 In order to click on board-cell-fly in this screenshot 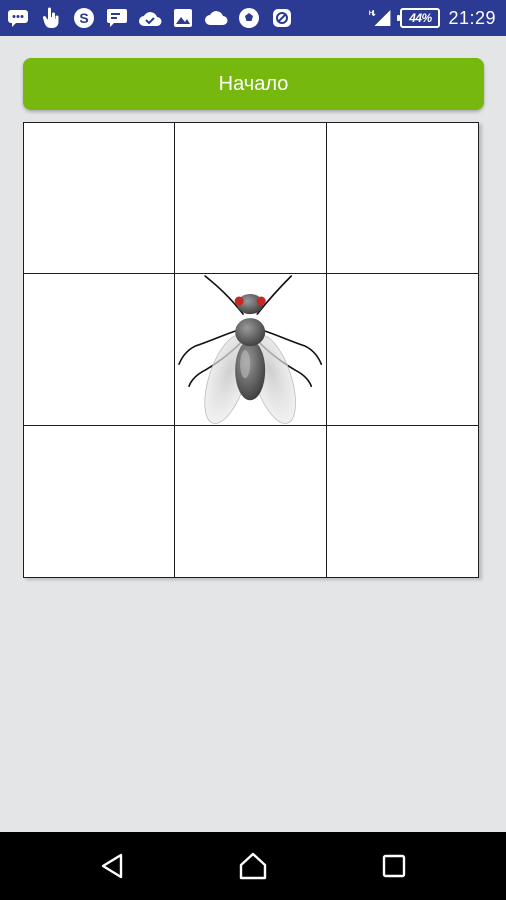, I will do `click(251, 350)`.